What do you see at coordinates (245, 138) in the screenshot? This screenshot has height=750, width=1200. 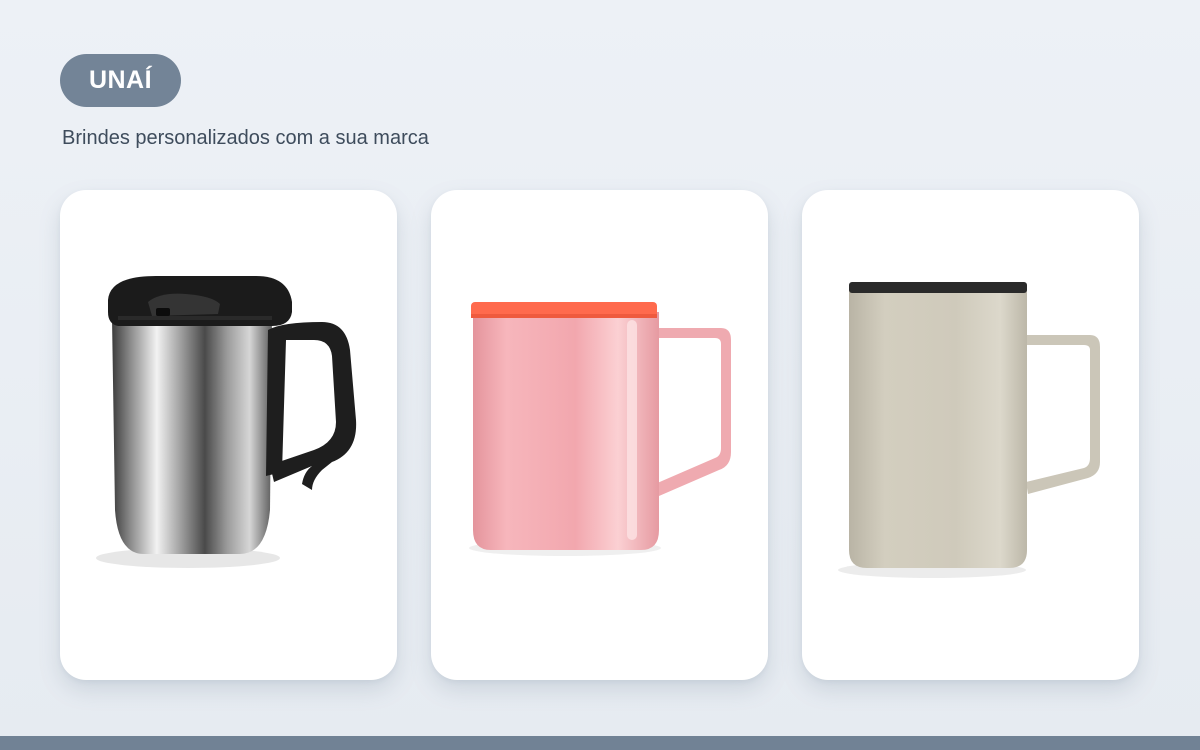 I see `tagline: Brindes personalizados com a sua marca` at bounding box center [245, 138].